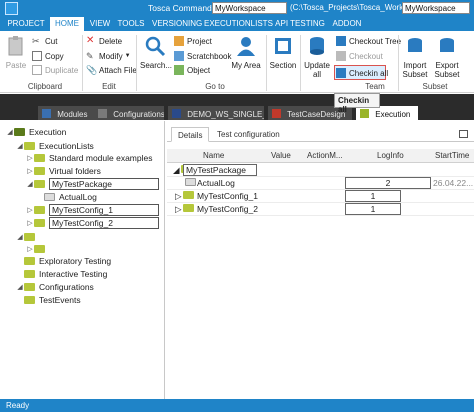 This screenshot has width=474, height=412. What do you see at coordinates (63, 261) in the screenshot?
I see `tree-node-exploratory-testing: Exploratory Testing` at bounding box center [63, 261].